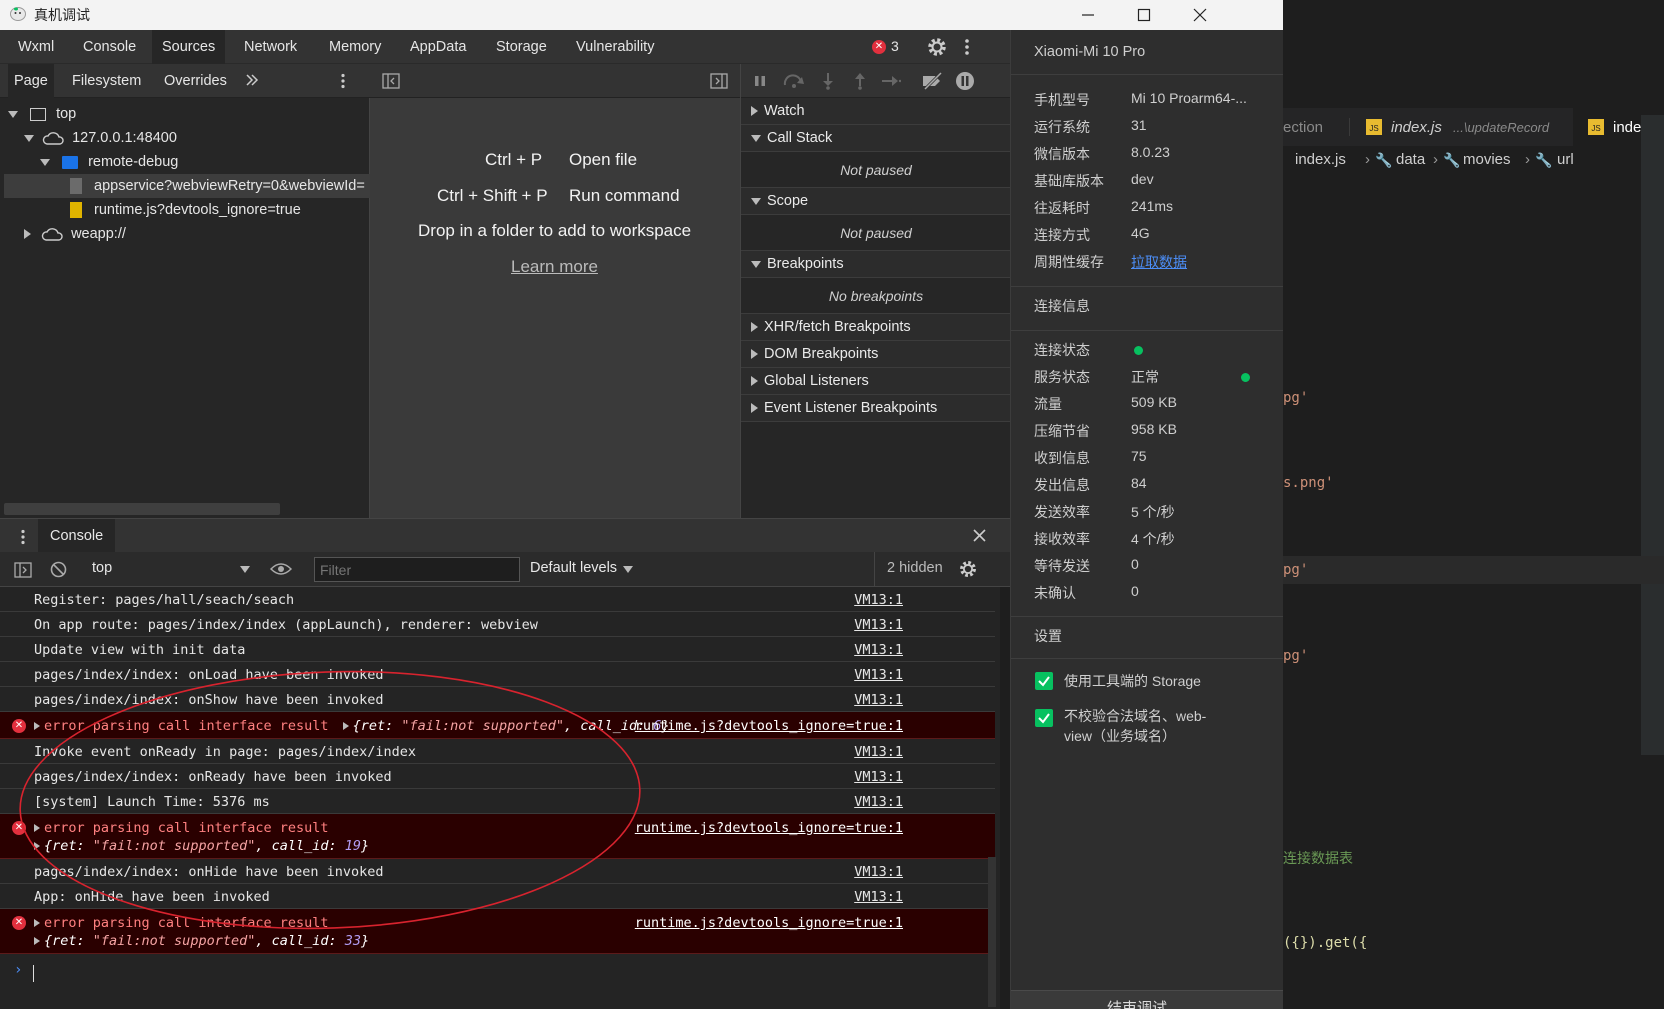  Describe the element at coordinates (876, 233) in the screenshot. I see `scope-status: Not paused` at that location.